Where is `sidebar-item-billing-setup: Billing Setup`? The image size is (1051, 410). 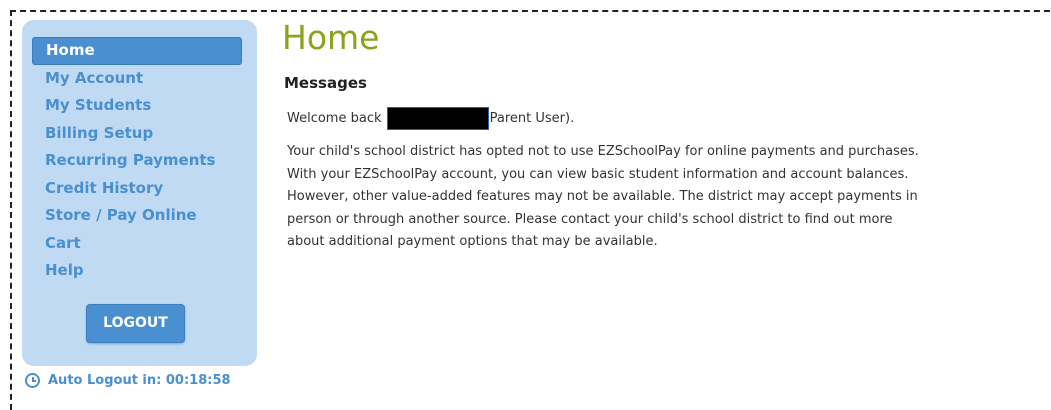 sidebar-item-billing-setup: Billing Setup is located at coordinates (137, 134).